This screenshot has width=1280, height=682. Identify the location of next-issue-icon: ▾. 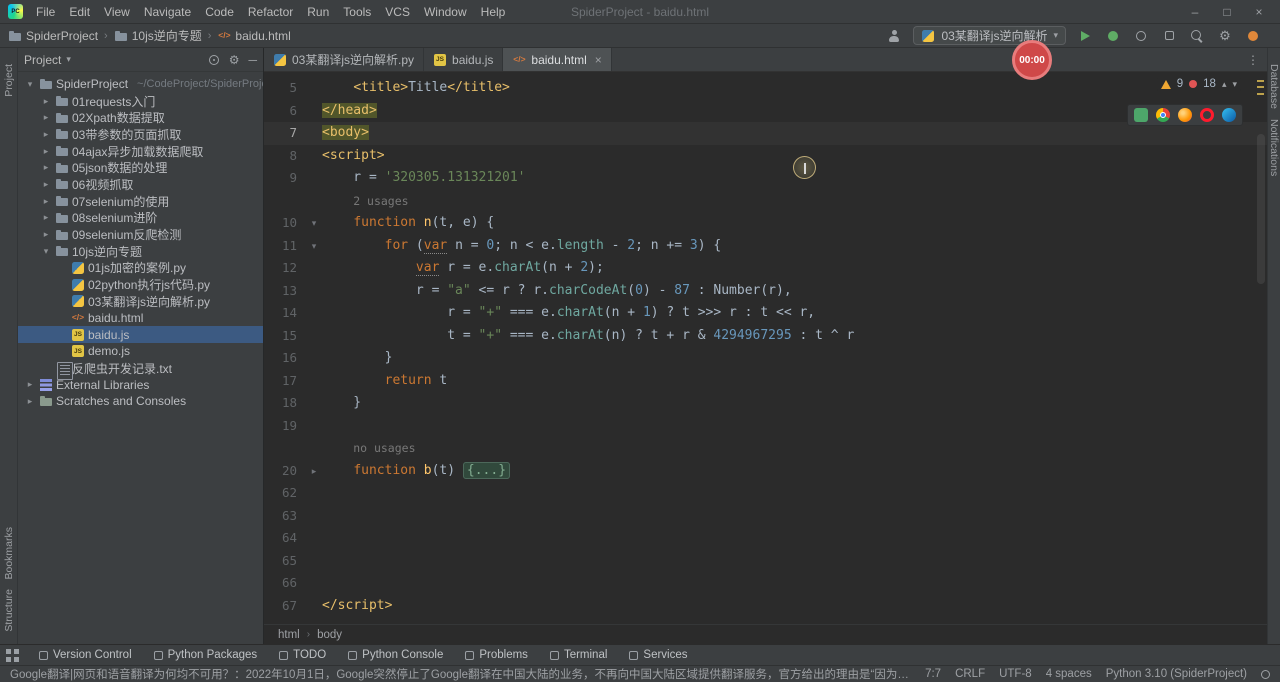
(1234, 84).